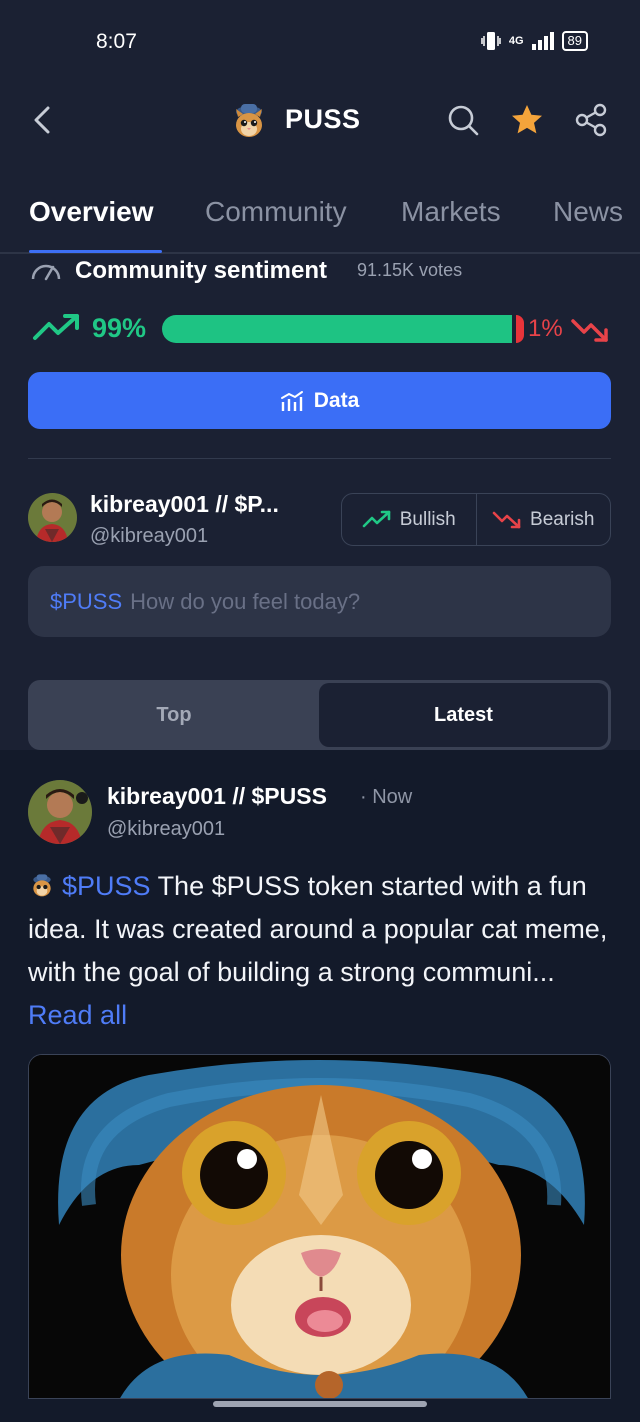 This screenshot has width=640, height=1422. I want to click on puss-coin-logo, so click(249, 120).